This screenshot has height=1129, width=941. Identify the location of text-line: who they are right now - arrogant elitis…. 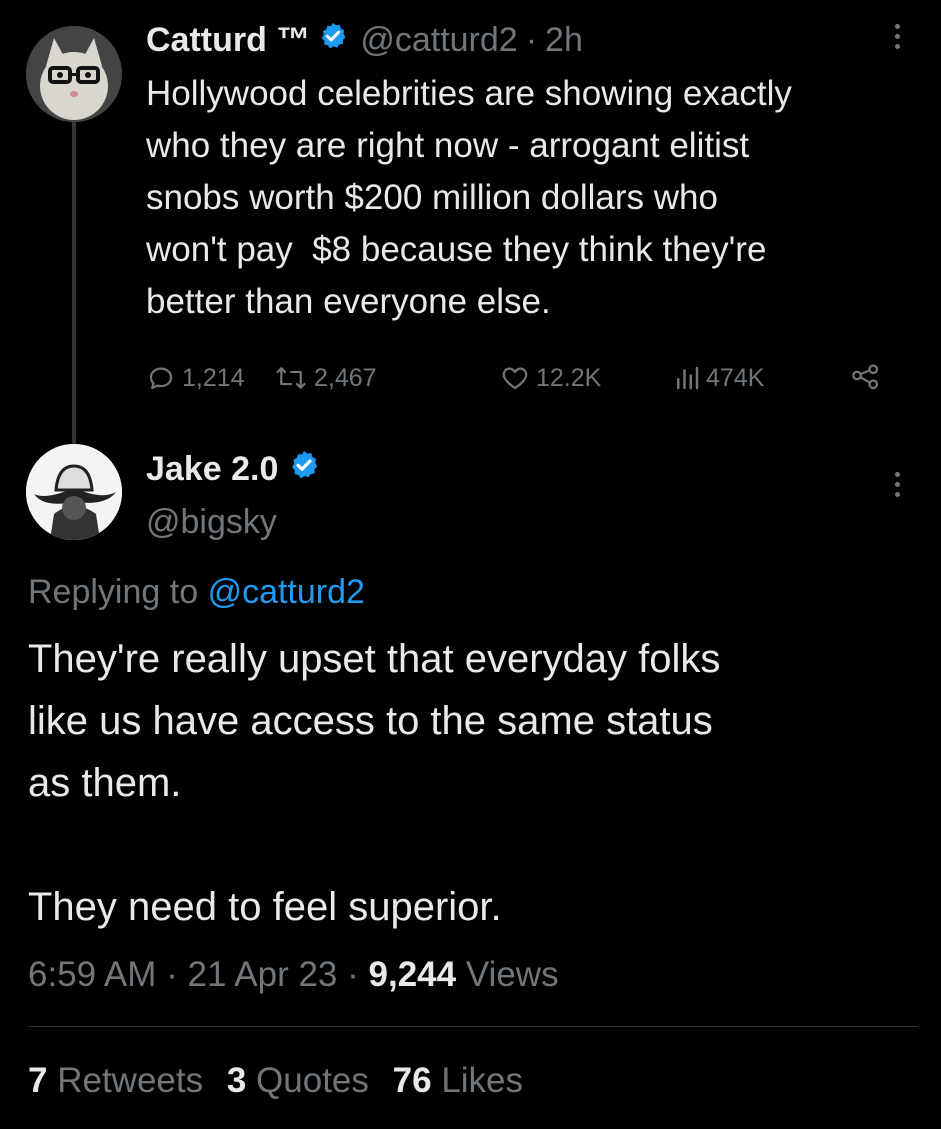
(448, 145).